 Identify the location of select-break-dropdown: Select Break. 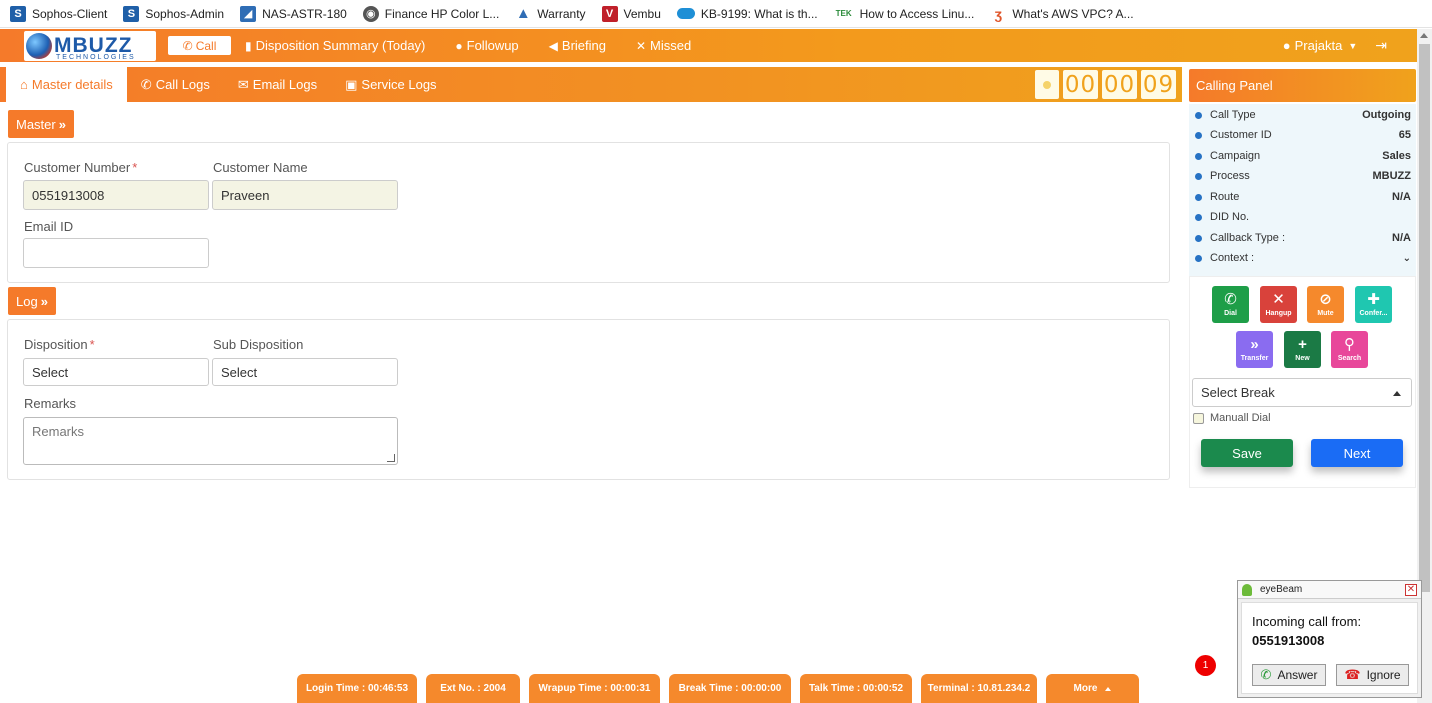
(1302, 392).